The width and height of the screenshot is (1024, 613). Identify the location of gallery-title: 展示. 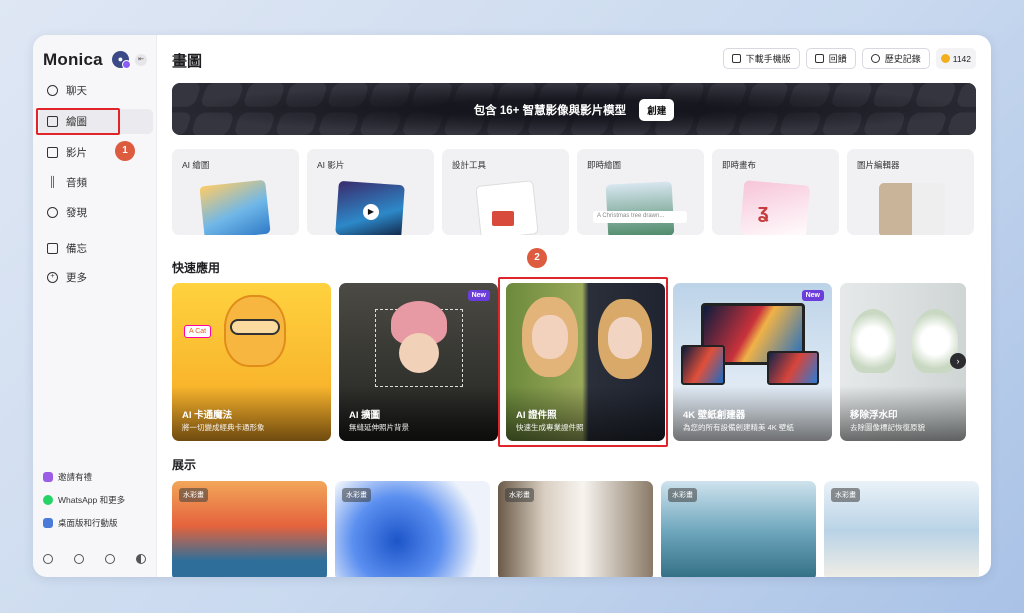
(184, 465).